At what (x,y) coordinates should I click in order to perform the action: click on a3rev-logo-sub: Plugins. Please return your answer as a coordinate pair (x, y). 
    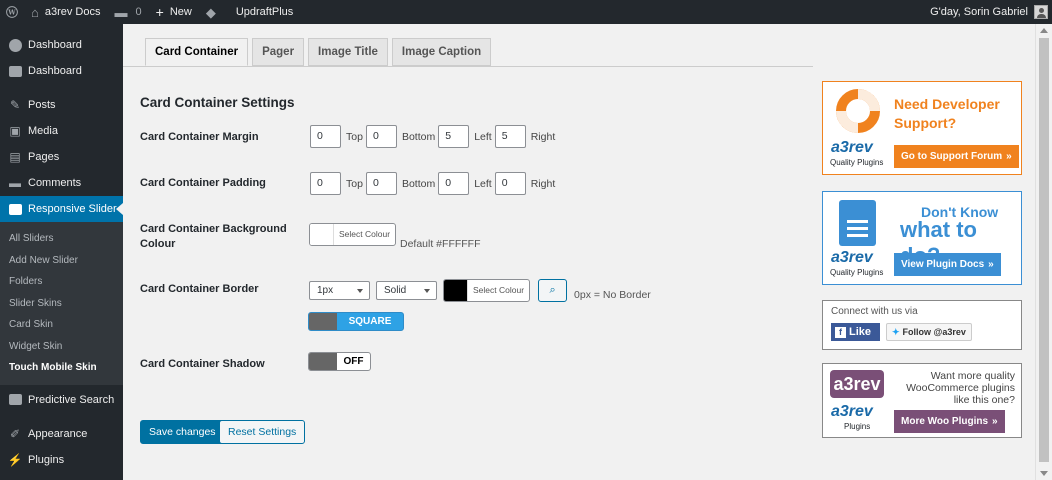
    Looking at the image, I should click on (857, 426).